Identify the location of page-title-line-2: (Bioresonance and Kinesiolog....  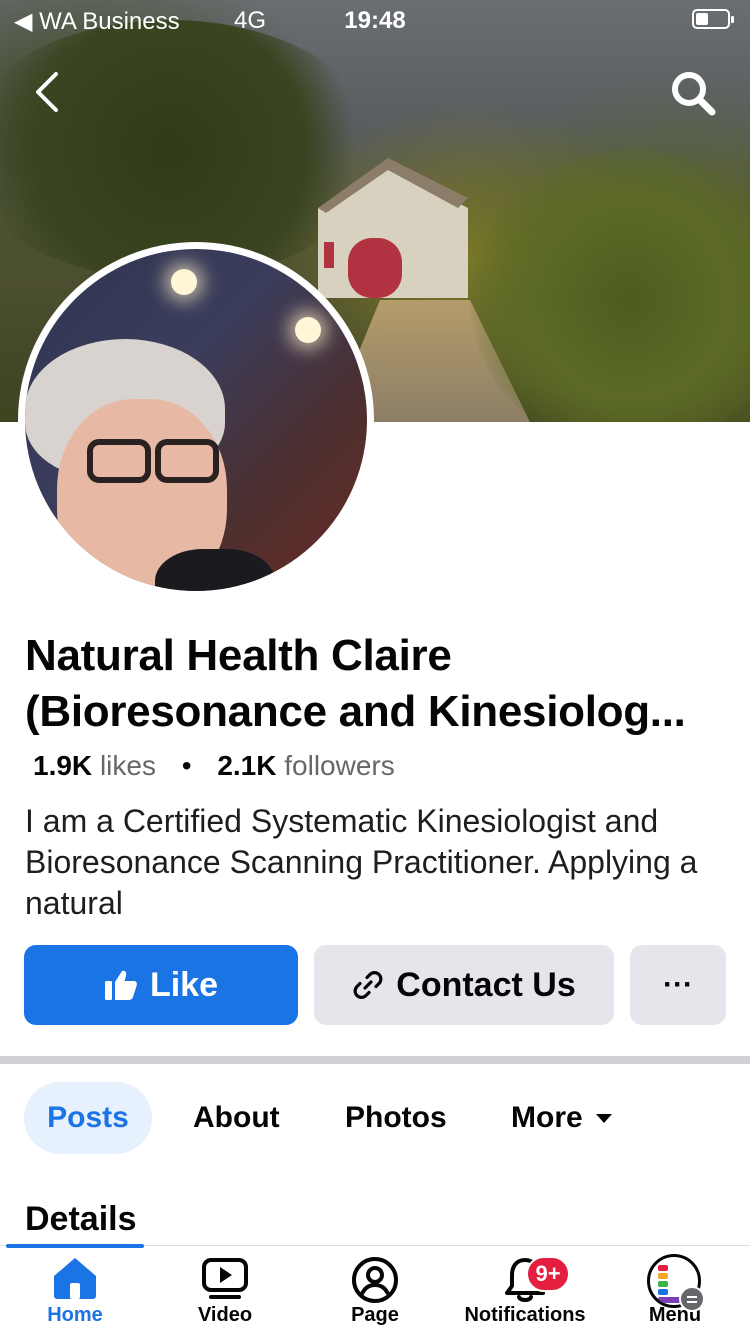
(355, 711).